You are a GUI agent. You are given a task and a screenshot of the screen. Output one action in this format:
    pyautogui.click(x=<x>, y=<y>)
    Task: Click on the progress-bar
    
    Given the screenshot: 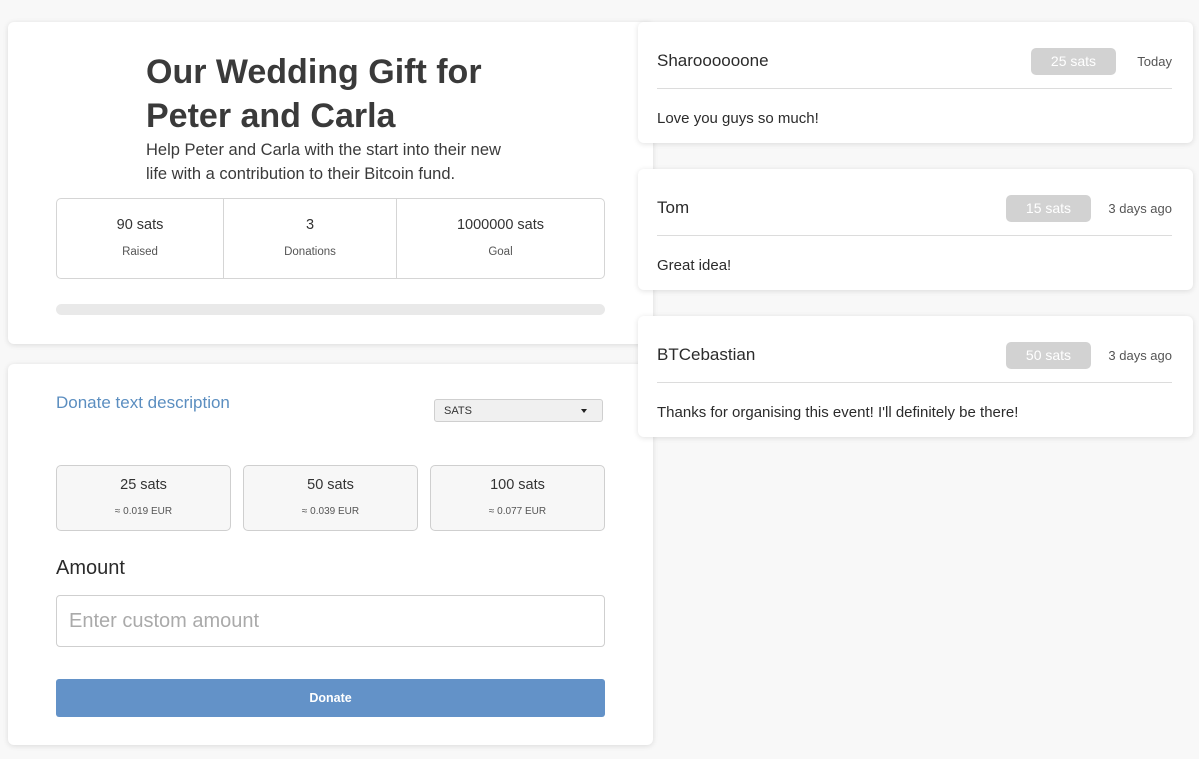 What is the action you would take?
    pyautogui.click(x=330, y=309)
    